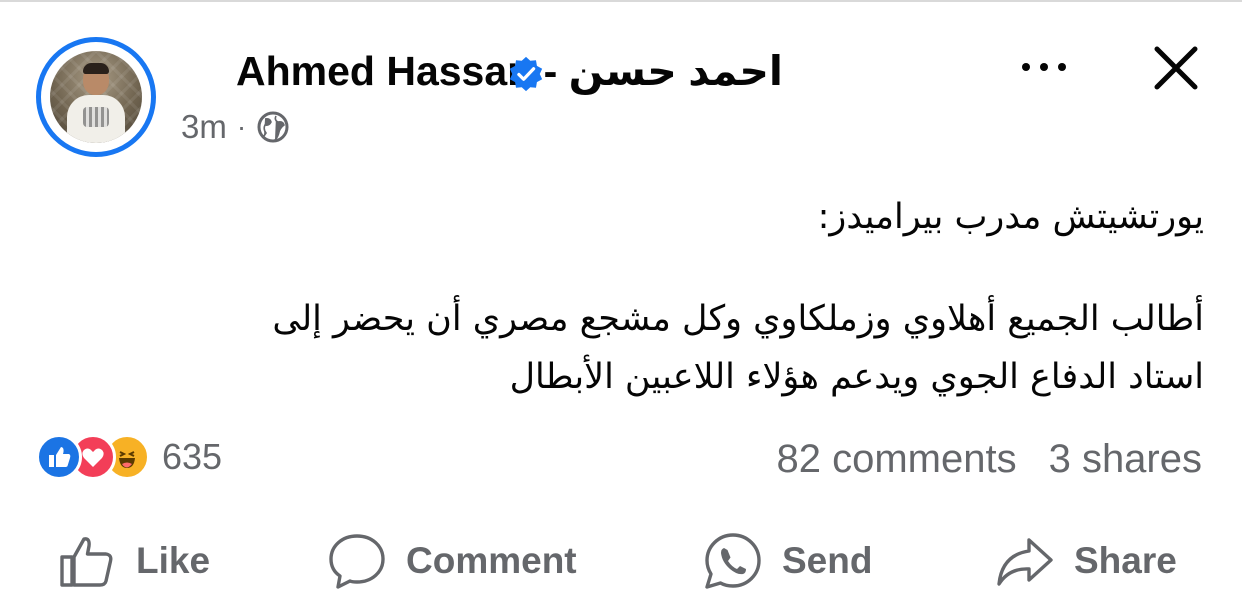 The image size is (1242, 615). I want to click on reactions-summary: 635, so click(129, 457).